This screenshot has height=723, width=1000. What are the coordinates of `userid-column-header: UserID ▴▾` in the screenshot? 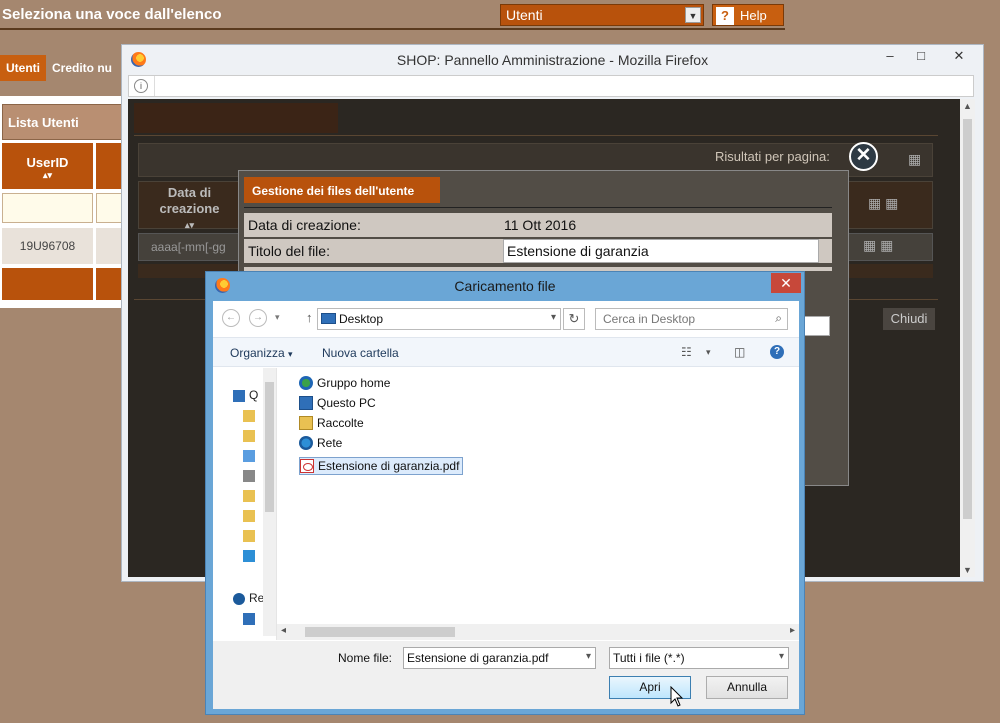 It's located at (47, 166).